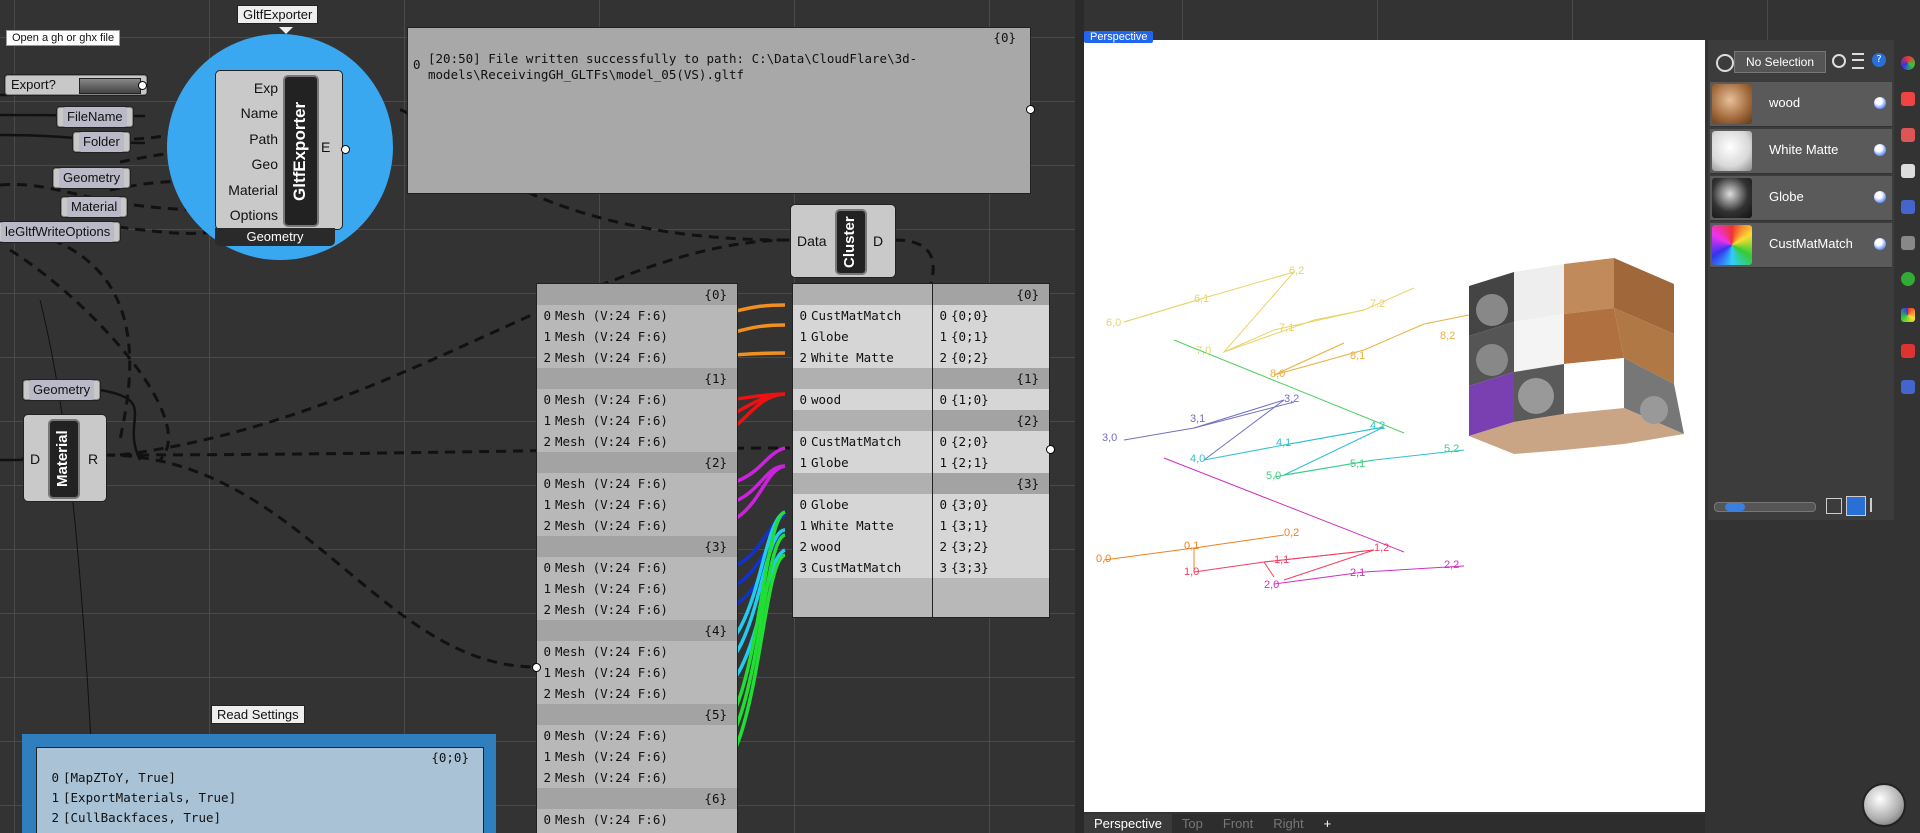 This screenshot has width=1920, height=833. What do you see at coordinates (1119, 37) in the screenshot?
I see `viewport-title-tab: Perspective` at bounding box center [1119, 37].